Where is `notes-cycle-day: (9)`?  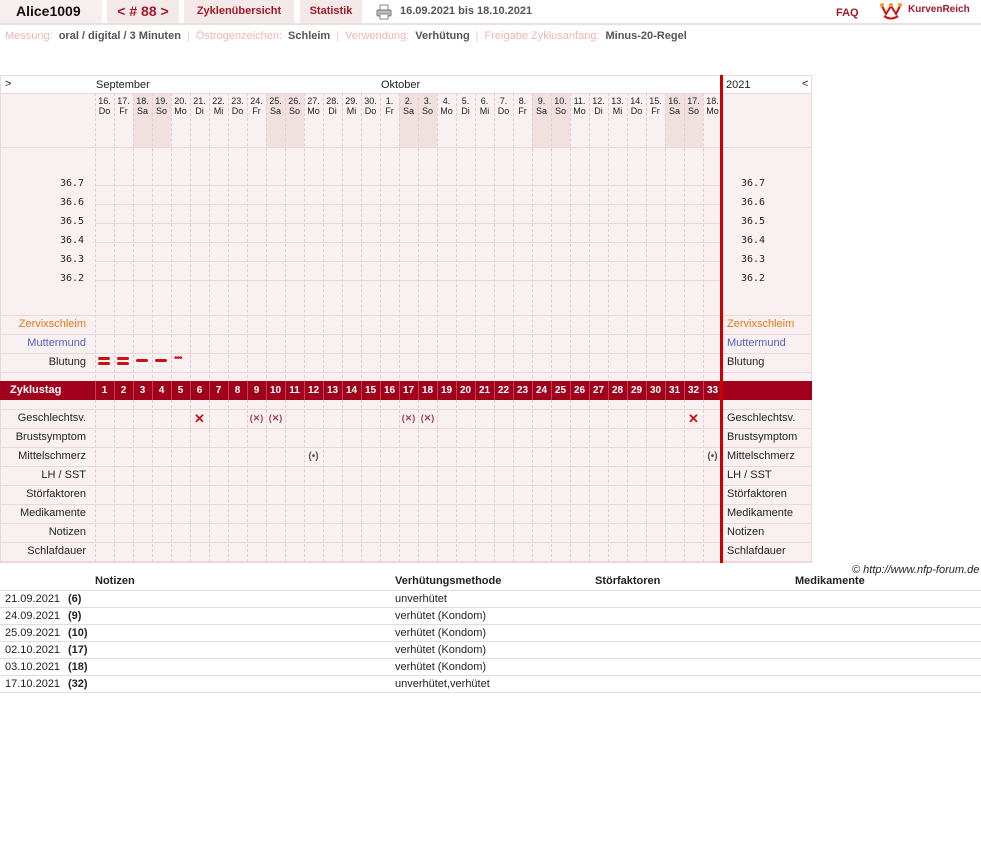
notes-cycle-day: (9) is located at coordinates (75, 616).